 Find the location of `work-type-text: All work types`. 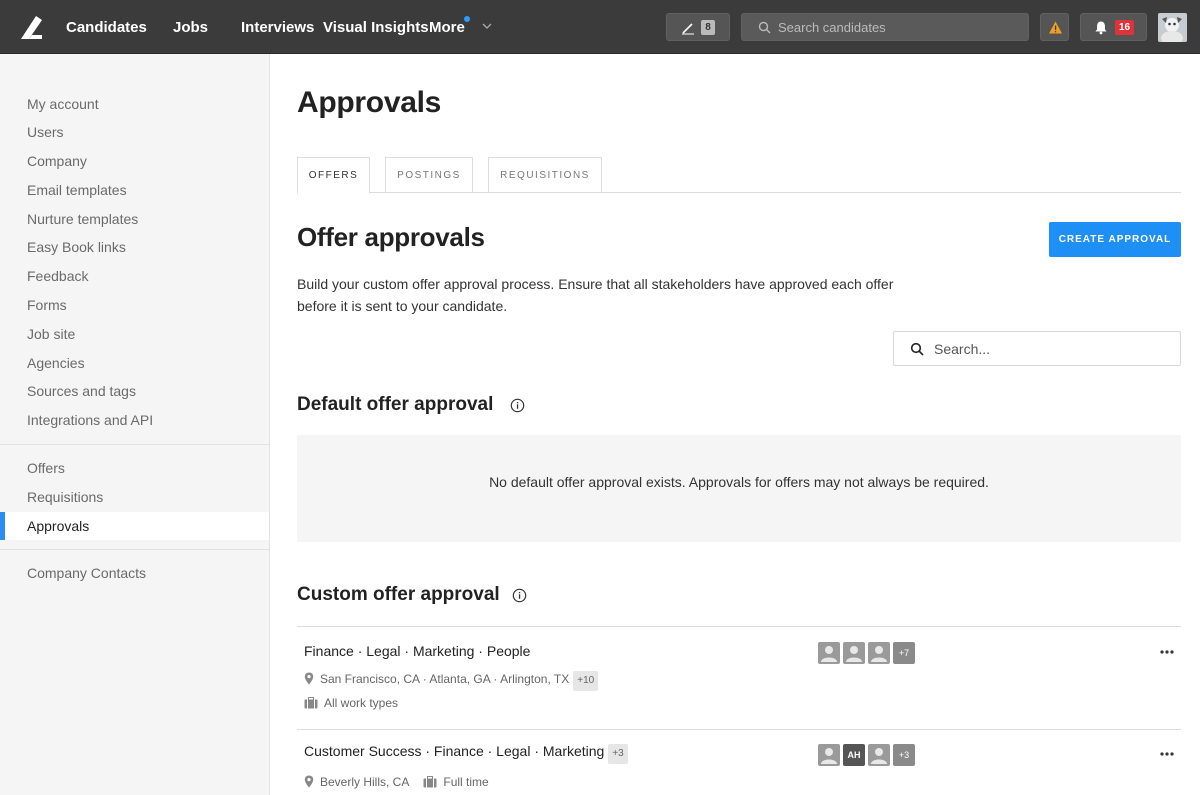

work-type-text: All work types is located at coordinates (361, 703).